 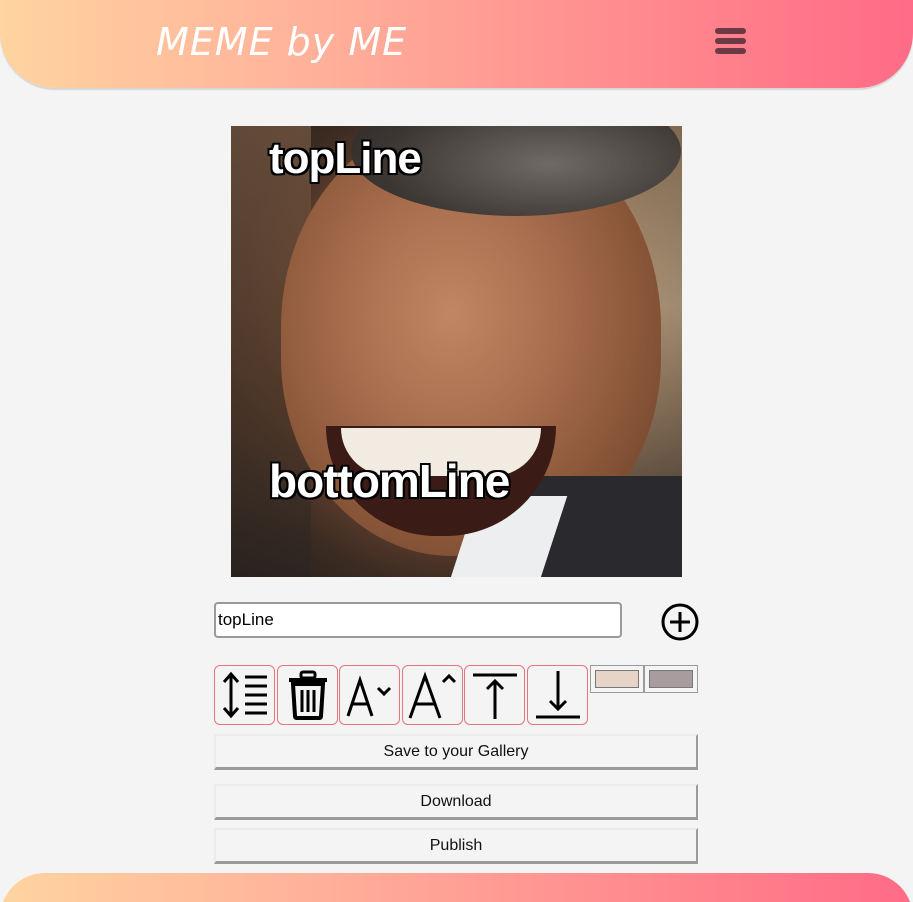 I want to click on decrease-font-button, so click(x=369, y=695).